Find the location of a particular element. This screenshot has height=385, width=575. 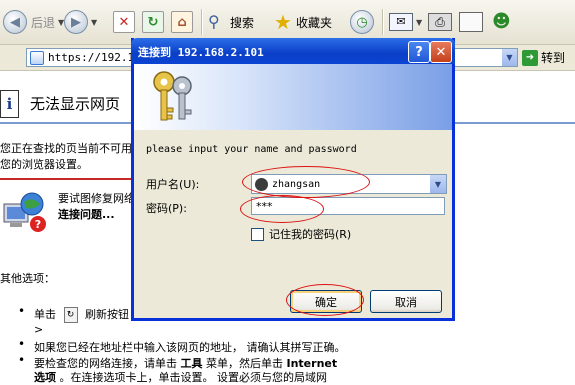

home-icon: ⌂ is located at coordinates (182, 22).